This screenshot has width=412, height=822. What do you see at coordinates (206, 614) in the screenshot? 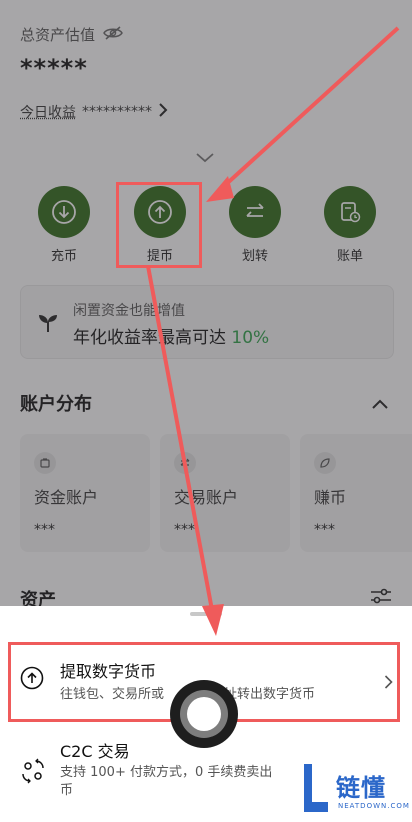
I see `sheet-handle` at bounding box center [206, 614].